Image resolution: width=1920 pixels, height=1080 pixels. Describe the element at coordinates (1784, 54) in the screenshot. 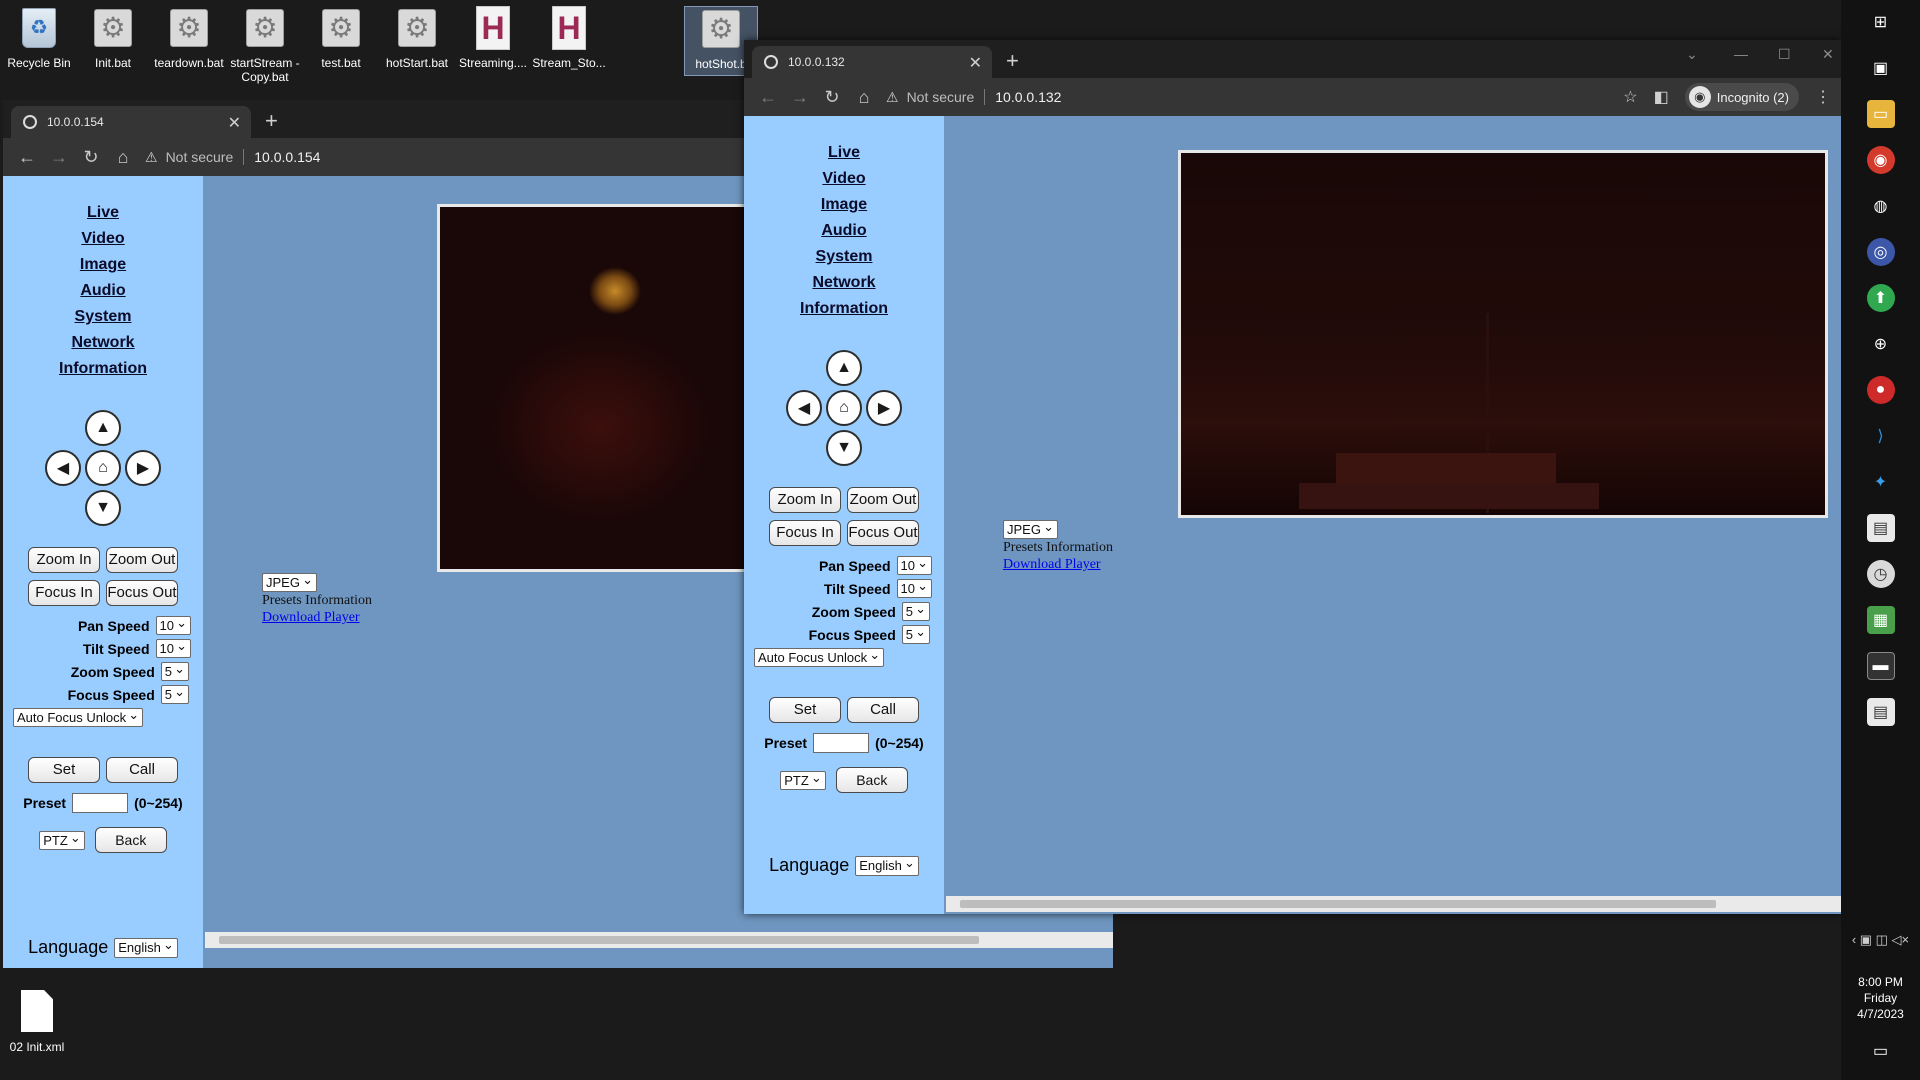

I see `maximize-icon: ☐` at that location.